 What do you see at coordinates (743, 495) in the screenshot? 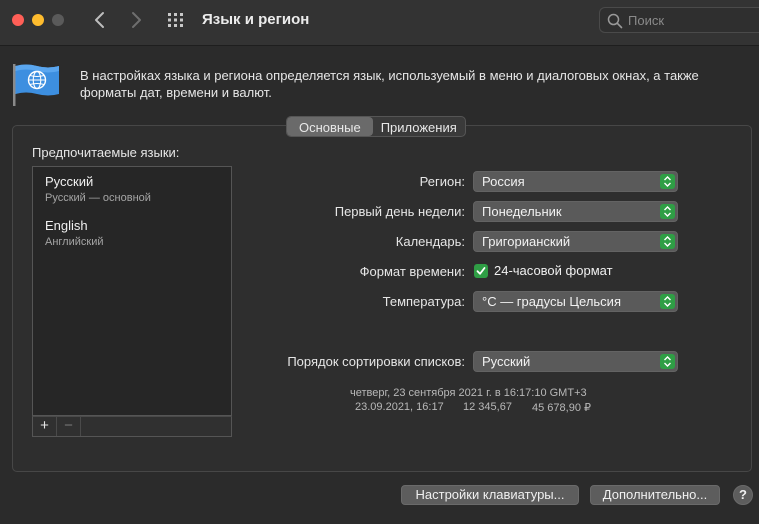
I see `help-button: ?` at bounding box center [743, 495].